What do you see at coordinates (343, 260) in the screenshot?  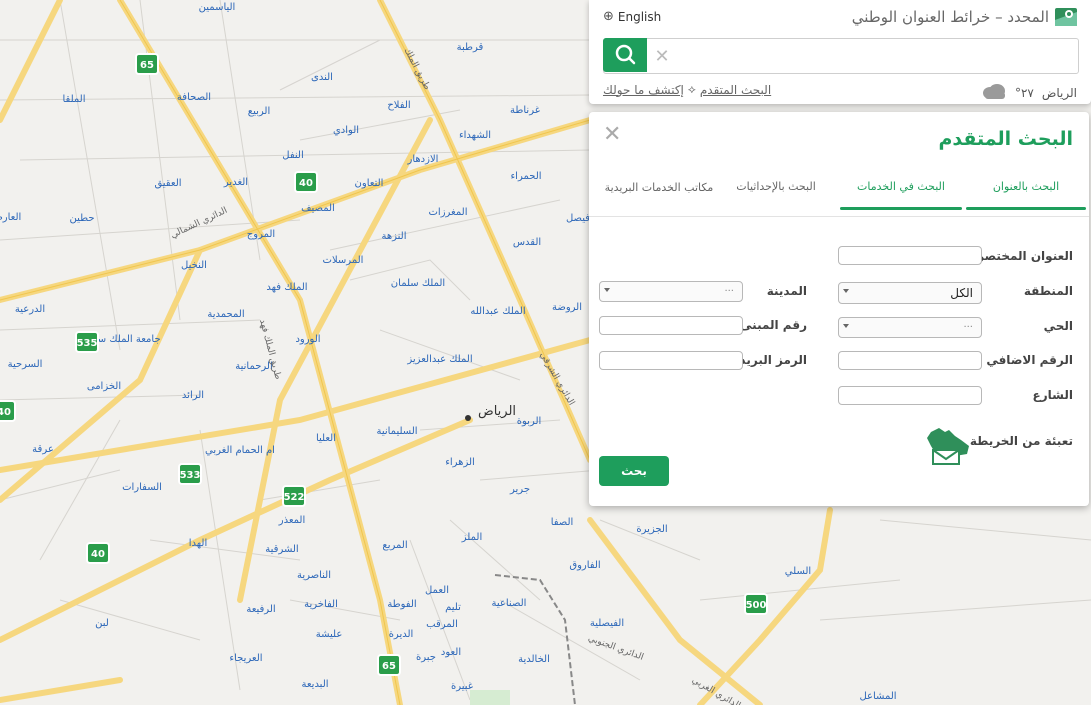 I see `district-label: المرسلات` at bounding box center [343, 260].